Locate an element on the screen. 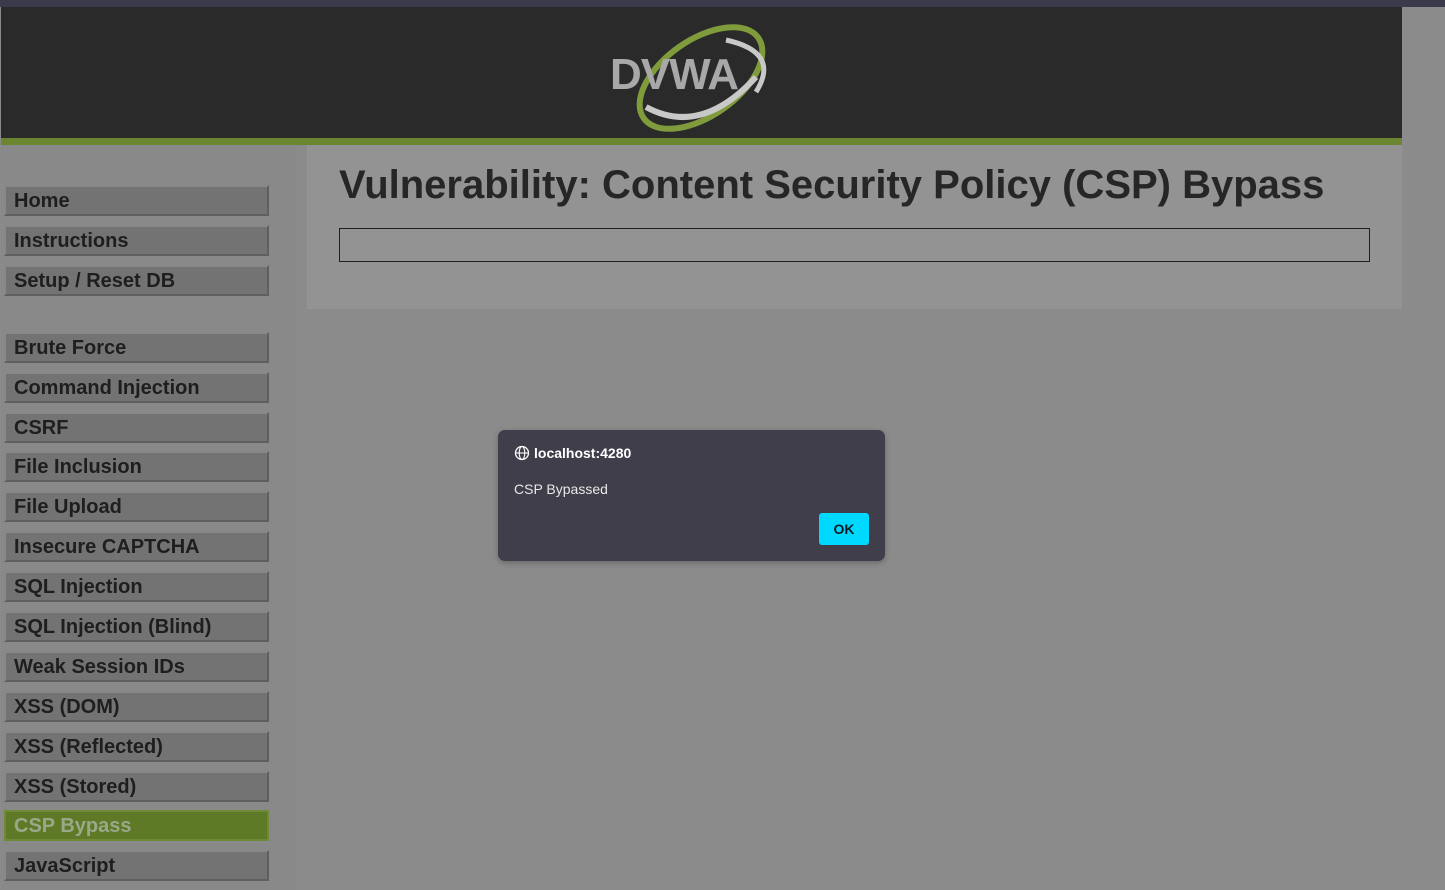  menu-item-sql-injection: SQL Injection is located at coordinates (136, 586).